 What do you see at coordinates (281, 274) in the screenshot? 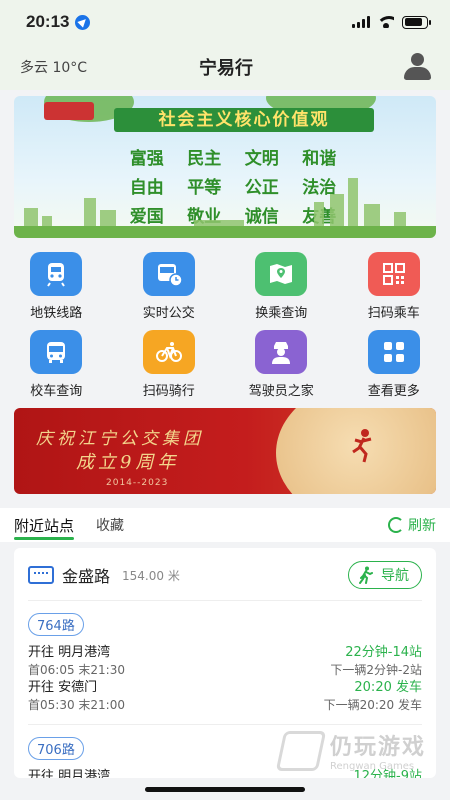
I see `map-pin-icon` at bounding box center [281, 274].